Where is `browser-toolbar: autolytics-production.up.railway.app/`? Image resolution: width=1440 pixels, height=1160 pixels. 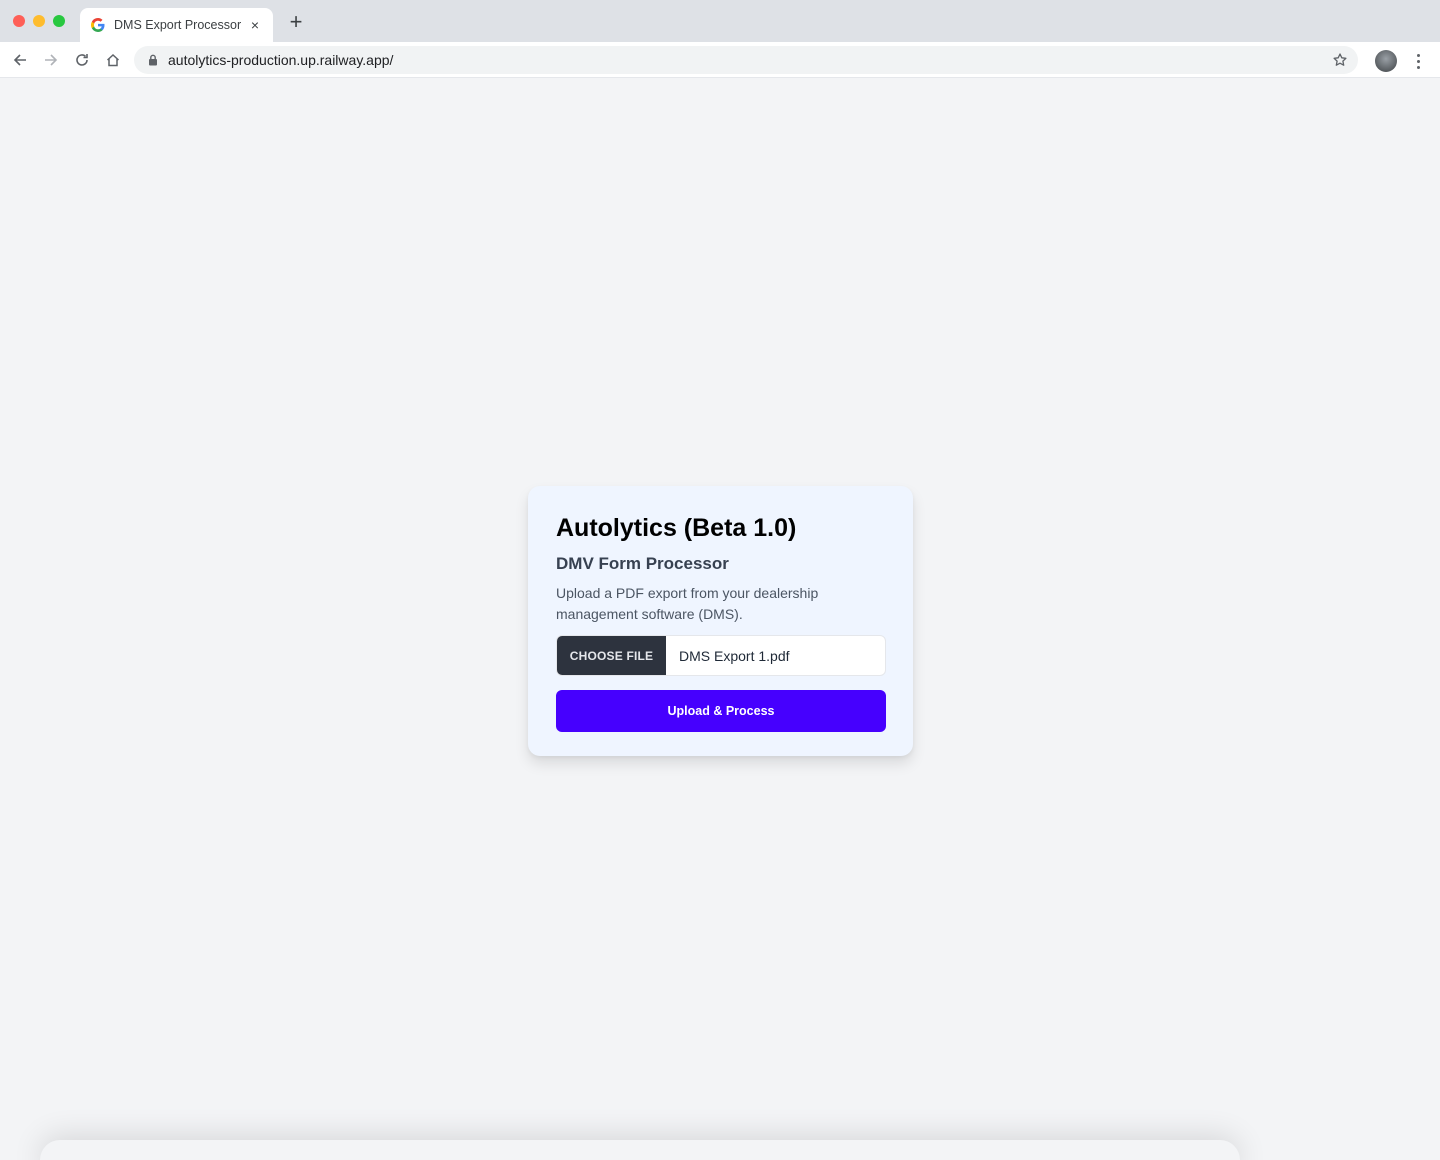 browser-toolbar: autolytics-production.up.railway.app/ is located at coordinates (720, 60).